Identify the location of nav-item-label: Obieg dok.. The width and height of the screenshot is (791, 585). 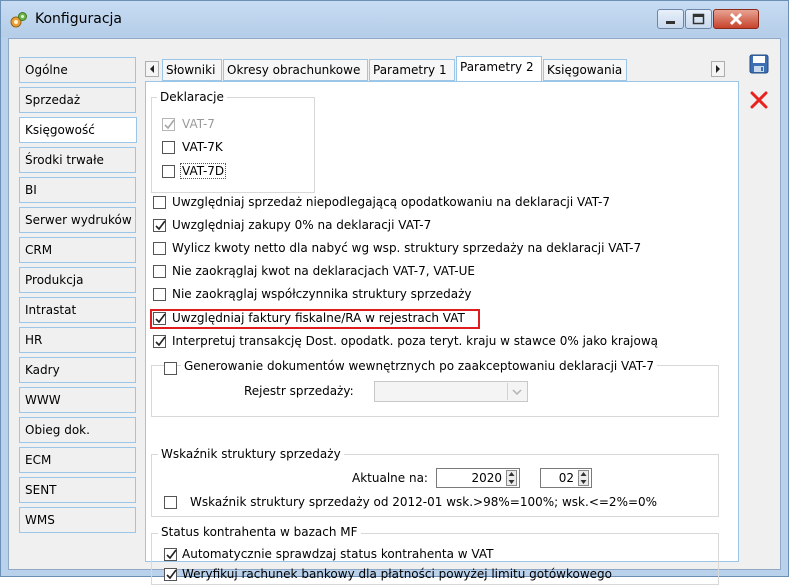
(57, 430).